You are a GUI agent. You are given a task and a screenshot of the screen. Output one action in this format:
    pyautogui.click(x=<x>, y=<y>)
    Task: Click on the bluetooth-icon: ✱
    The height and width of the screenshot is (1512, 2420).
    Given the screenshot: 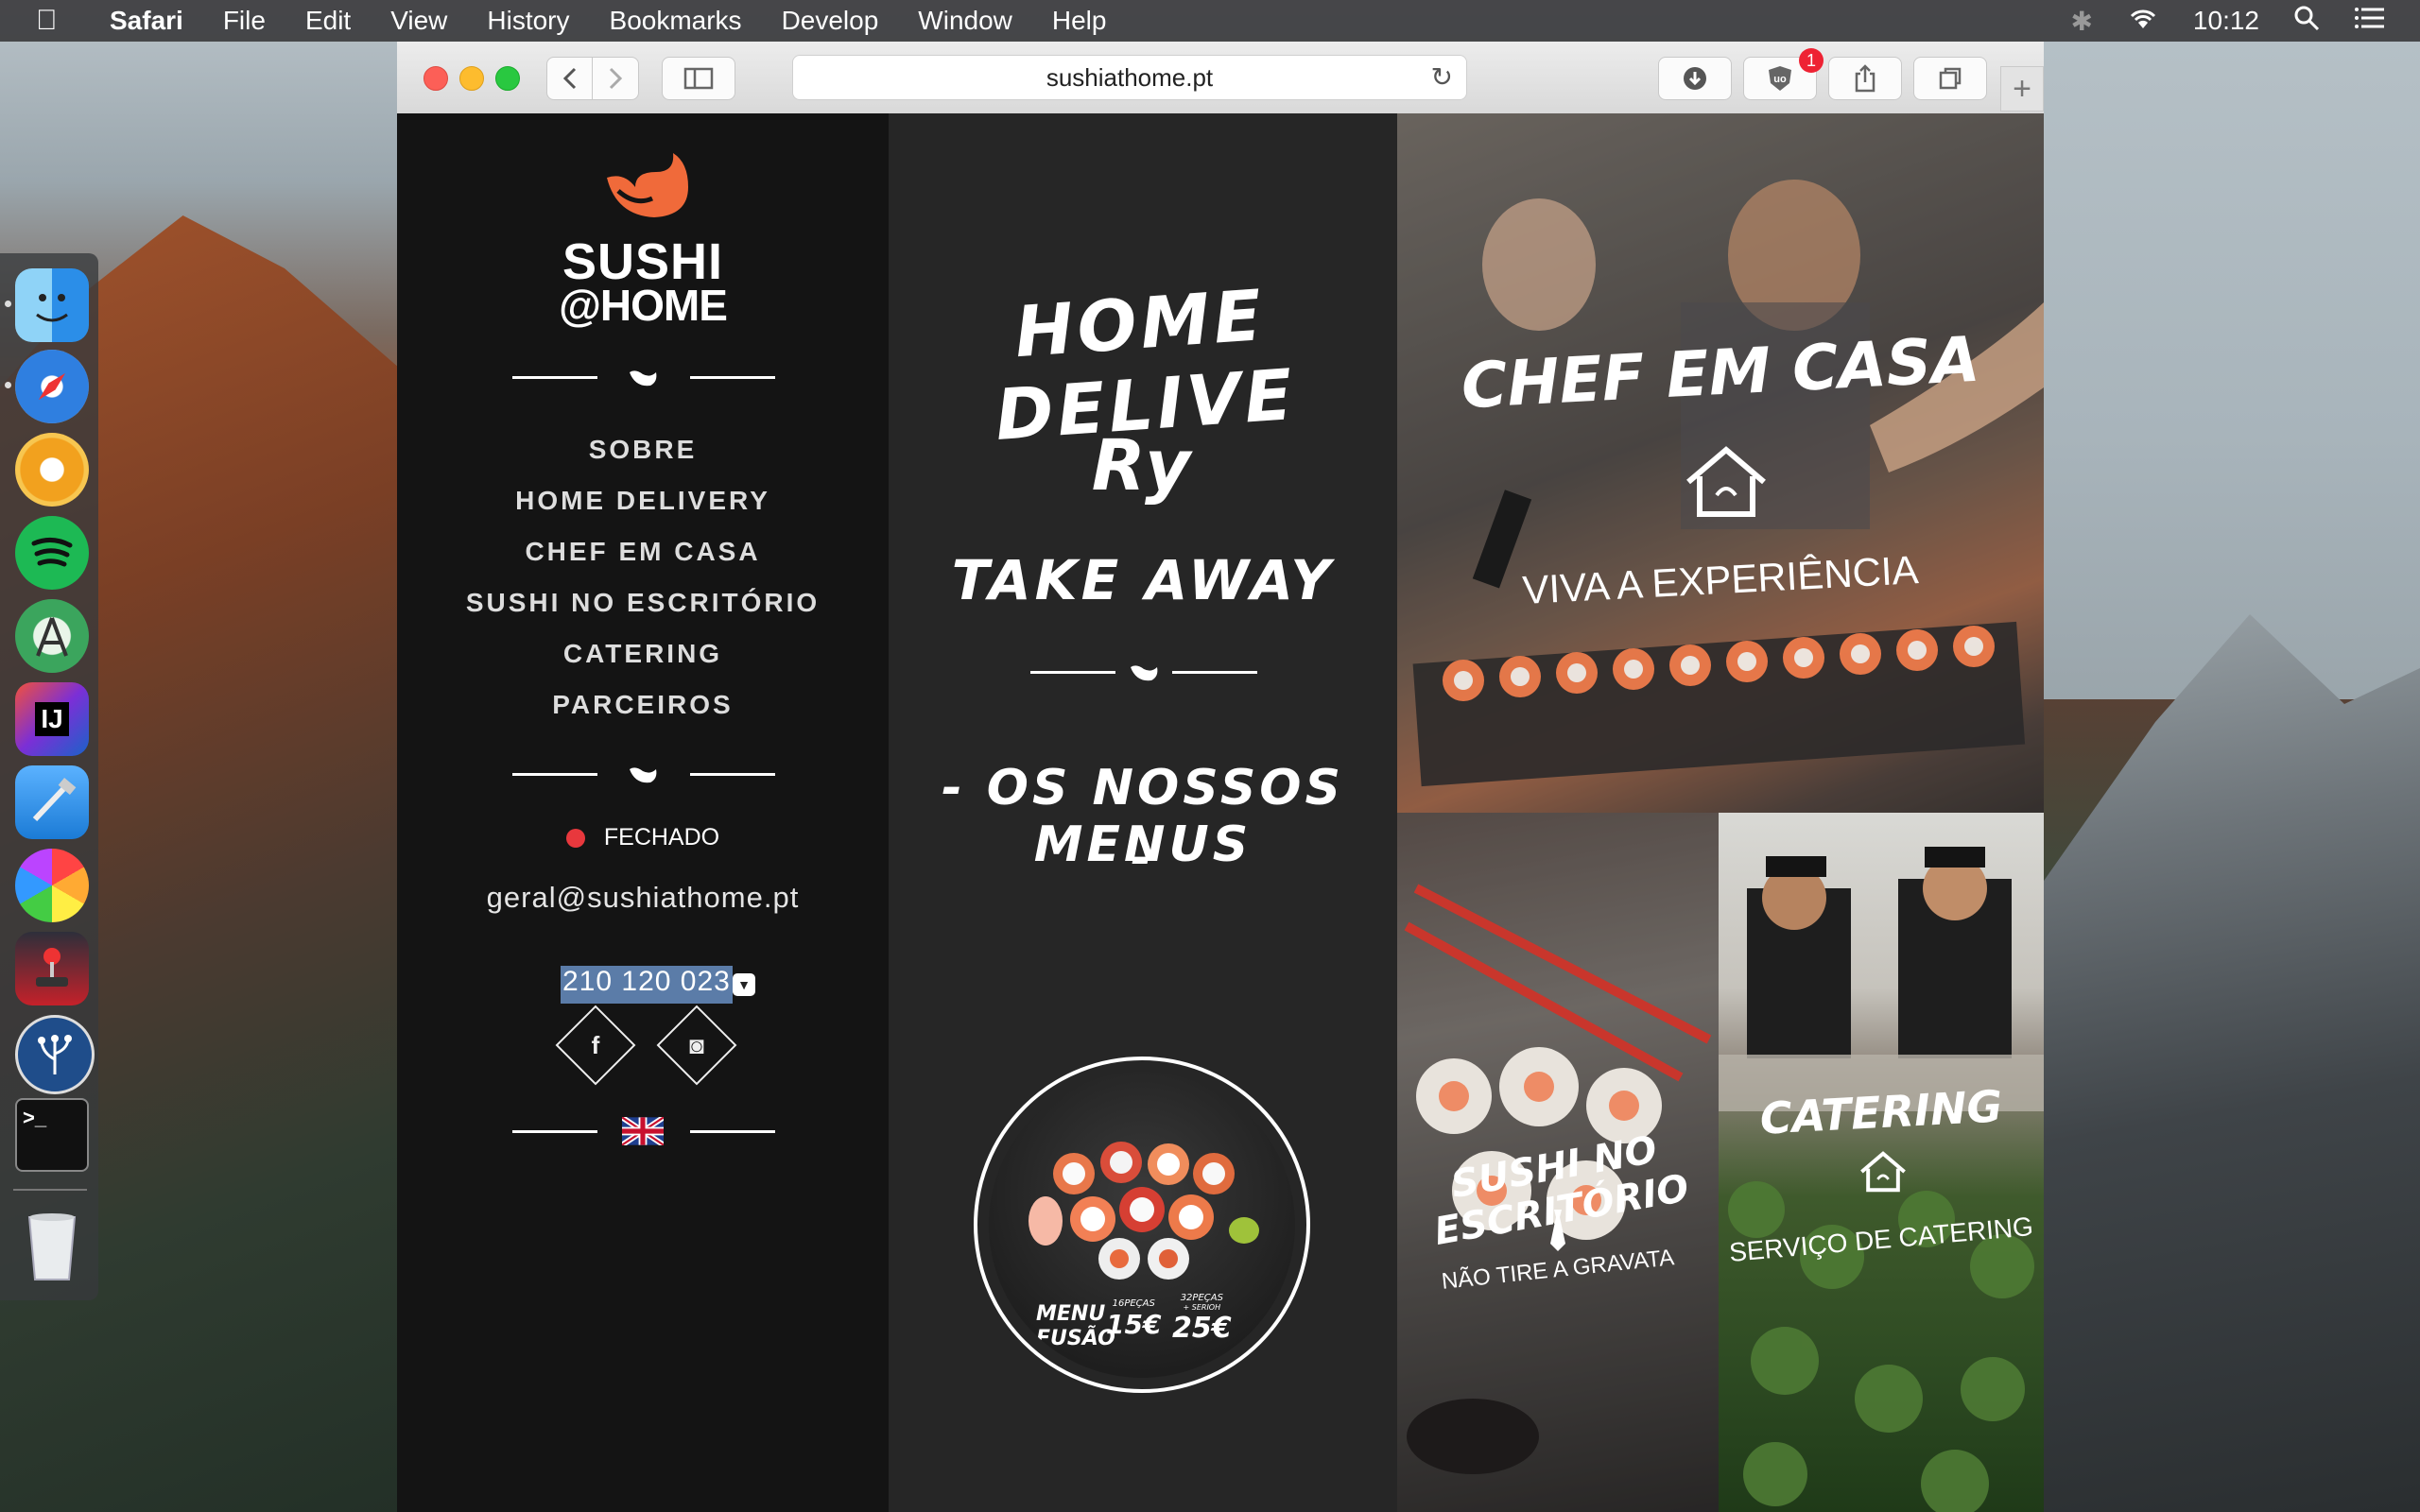 What is the action you would take?
    pyautogui.click(x=2081, y=21)
    